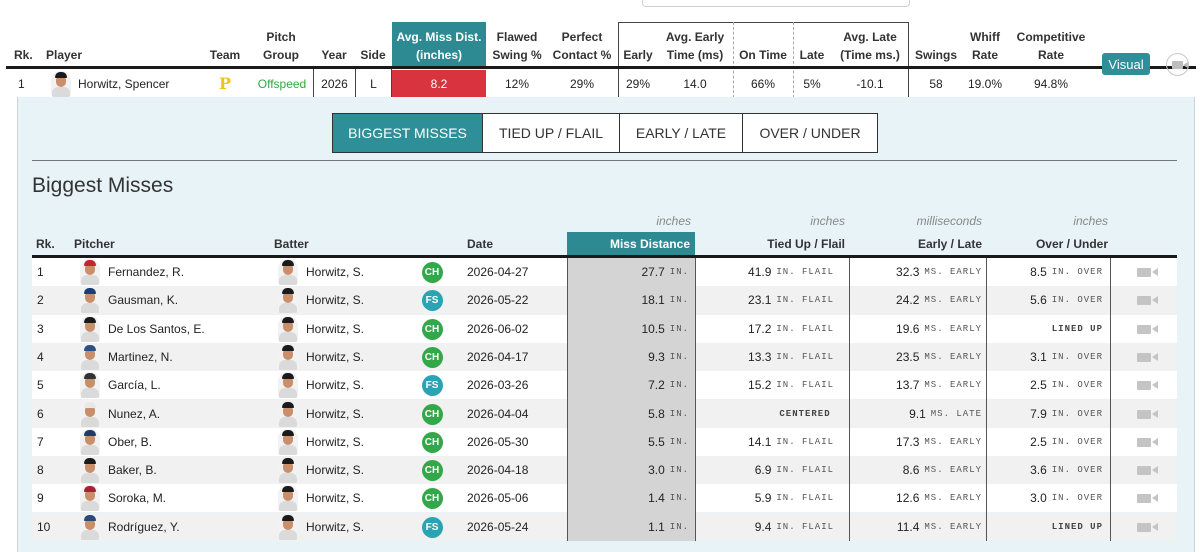 Image resolution: width=1200 pixels, height=552 pixels. Describe the element at coordinates (432, 385) in the screenshot. I see `pitch-type-badge: FS` at that location.